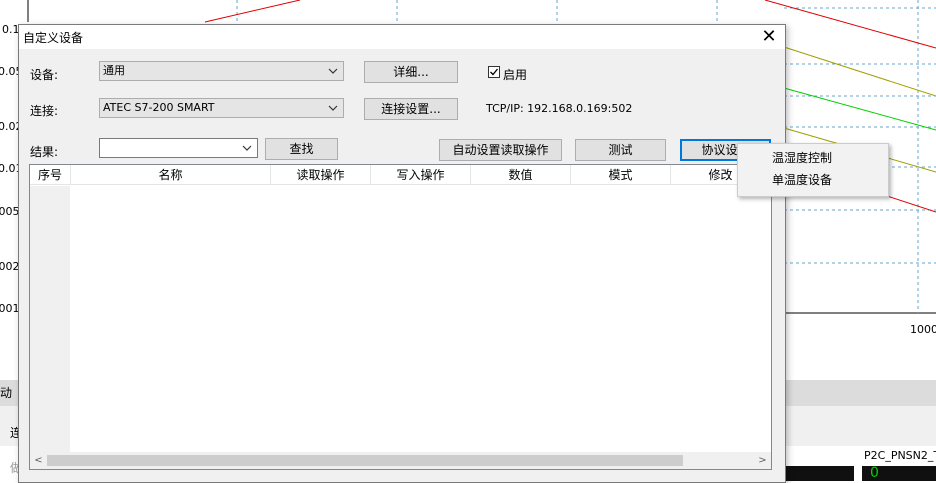 This screenshot has height=483, width=936. I want to click on y-tick-label: 0.1, so click(11, 29).